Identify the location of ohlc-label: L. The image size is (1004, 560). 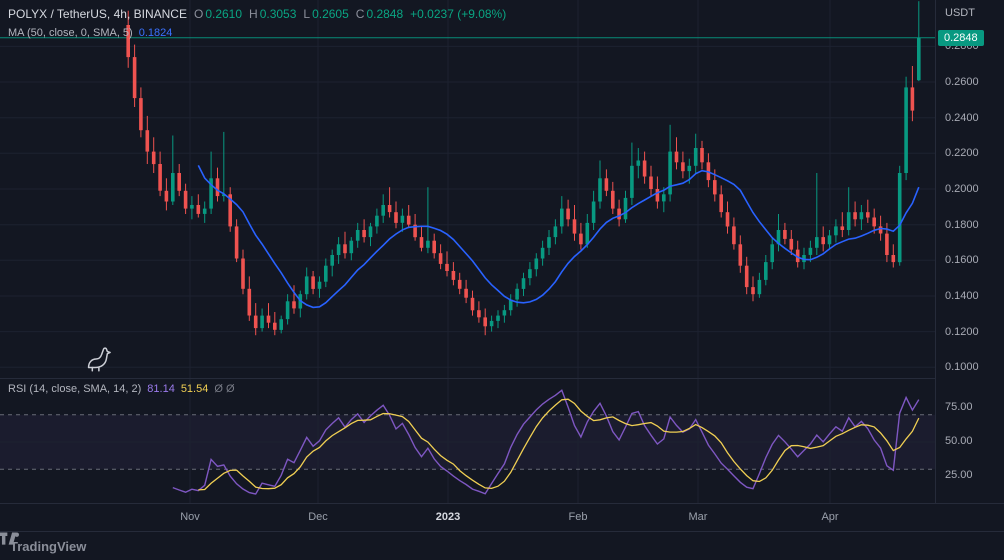
(307, 14).